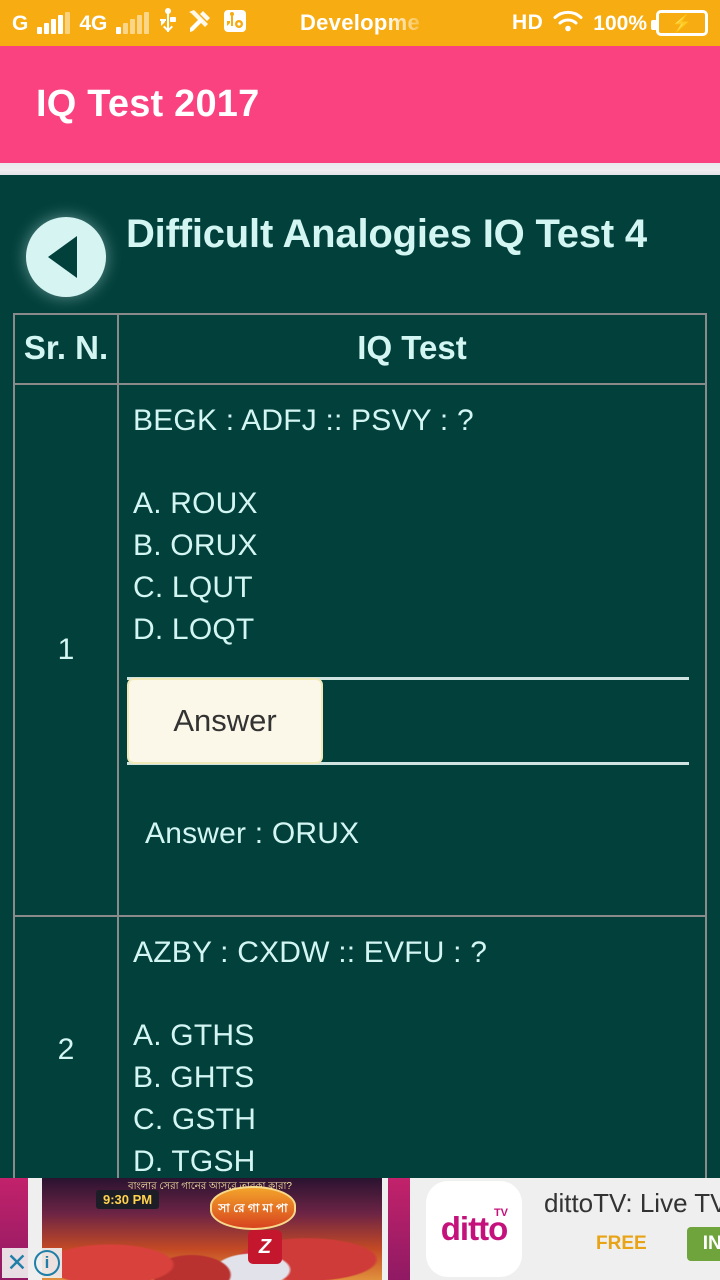 The height and width of the screenshot is (1280, 720). What do you see at coordinates (200, 23) in the screenshot?
I see `developer-tools-icon` at bounding box center [200, 23].